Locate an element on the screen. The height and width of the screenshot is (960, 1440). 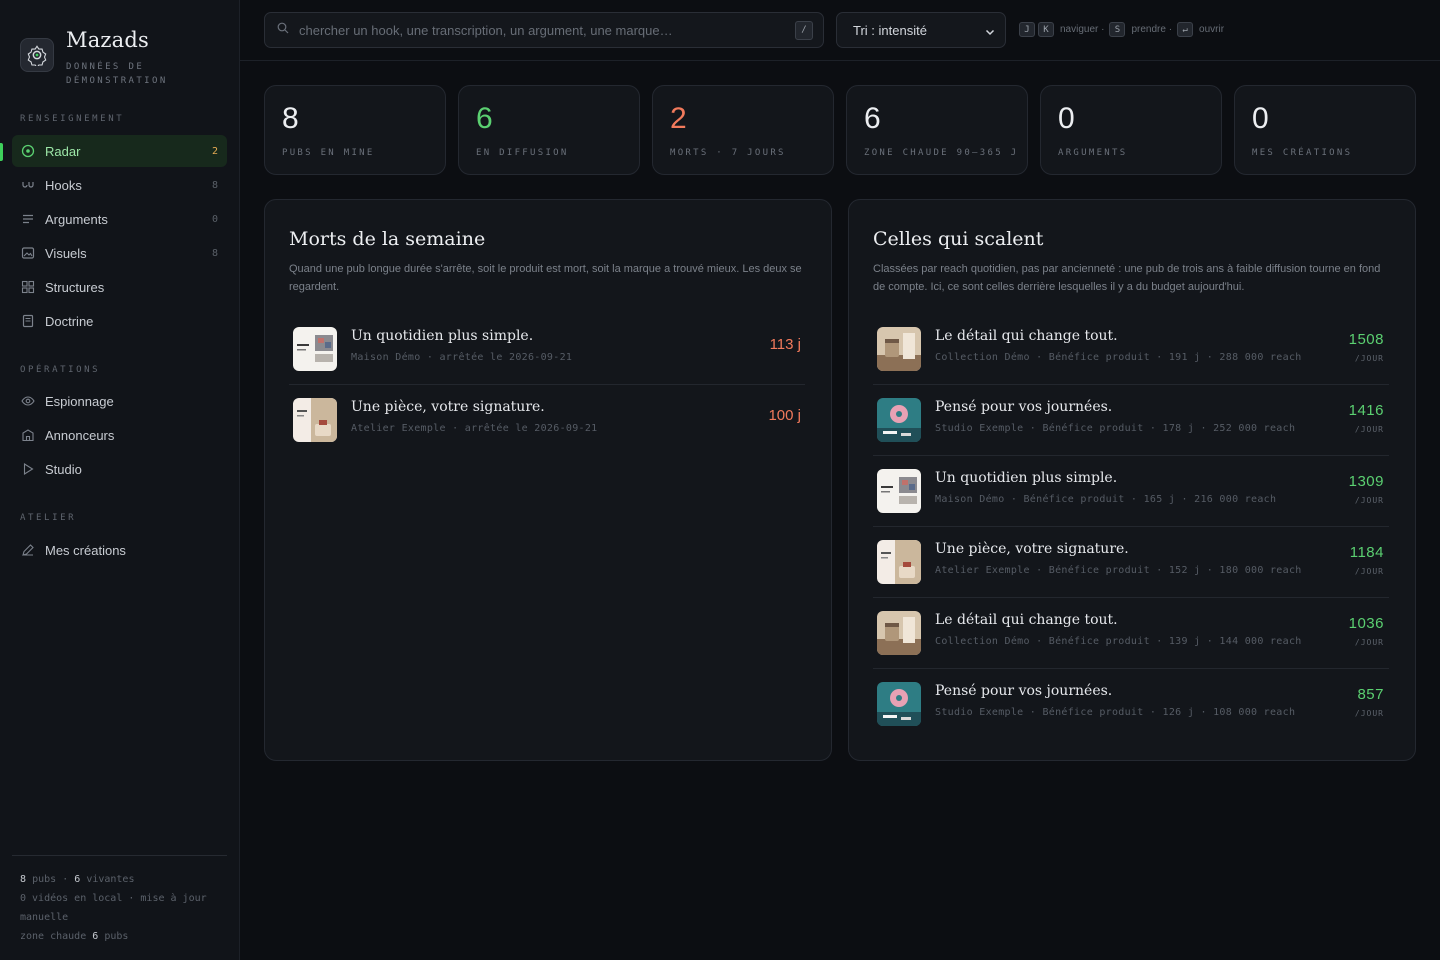
sidebar-item-studio: Studio is located at coordinates (119, 469).